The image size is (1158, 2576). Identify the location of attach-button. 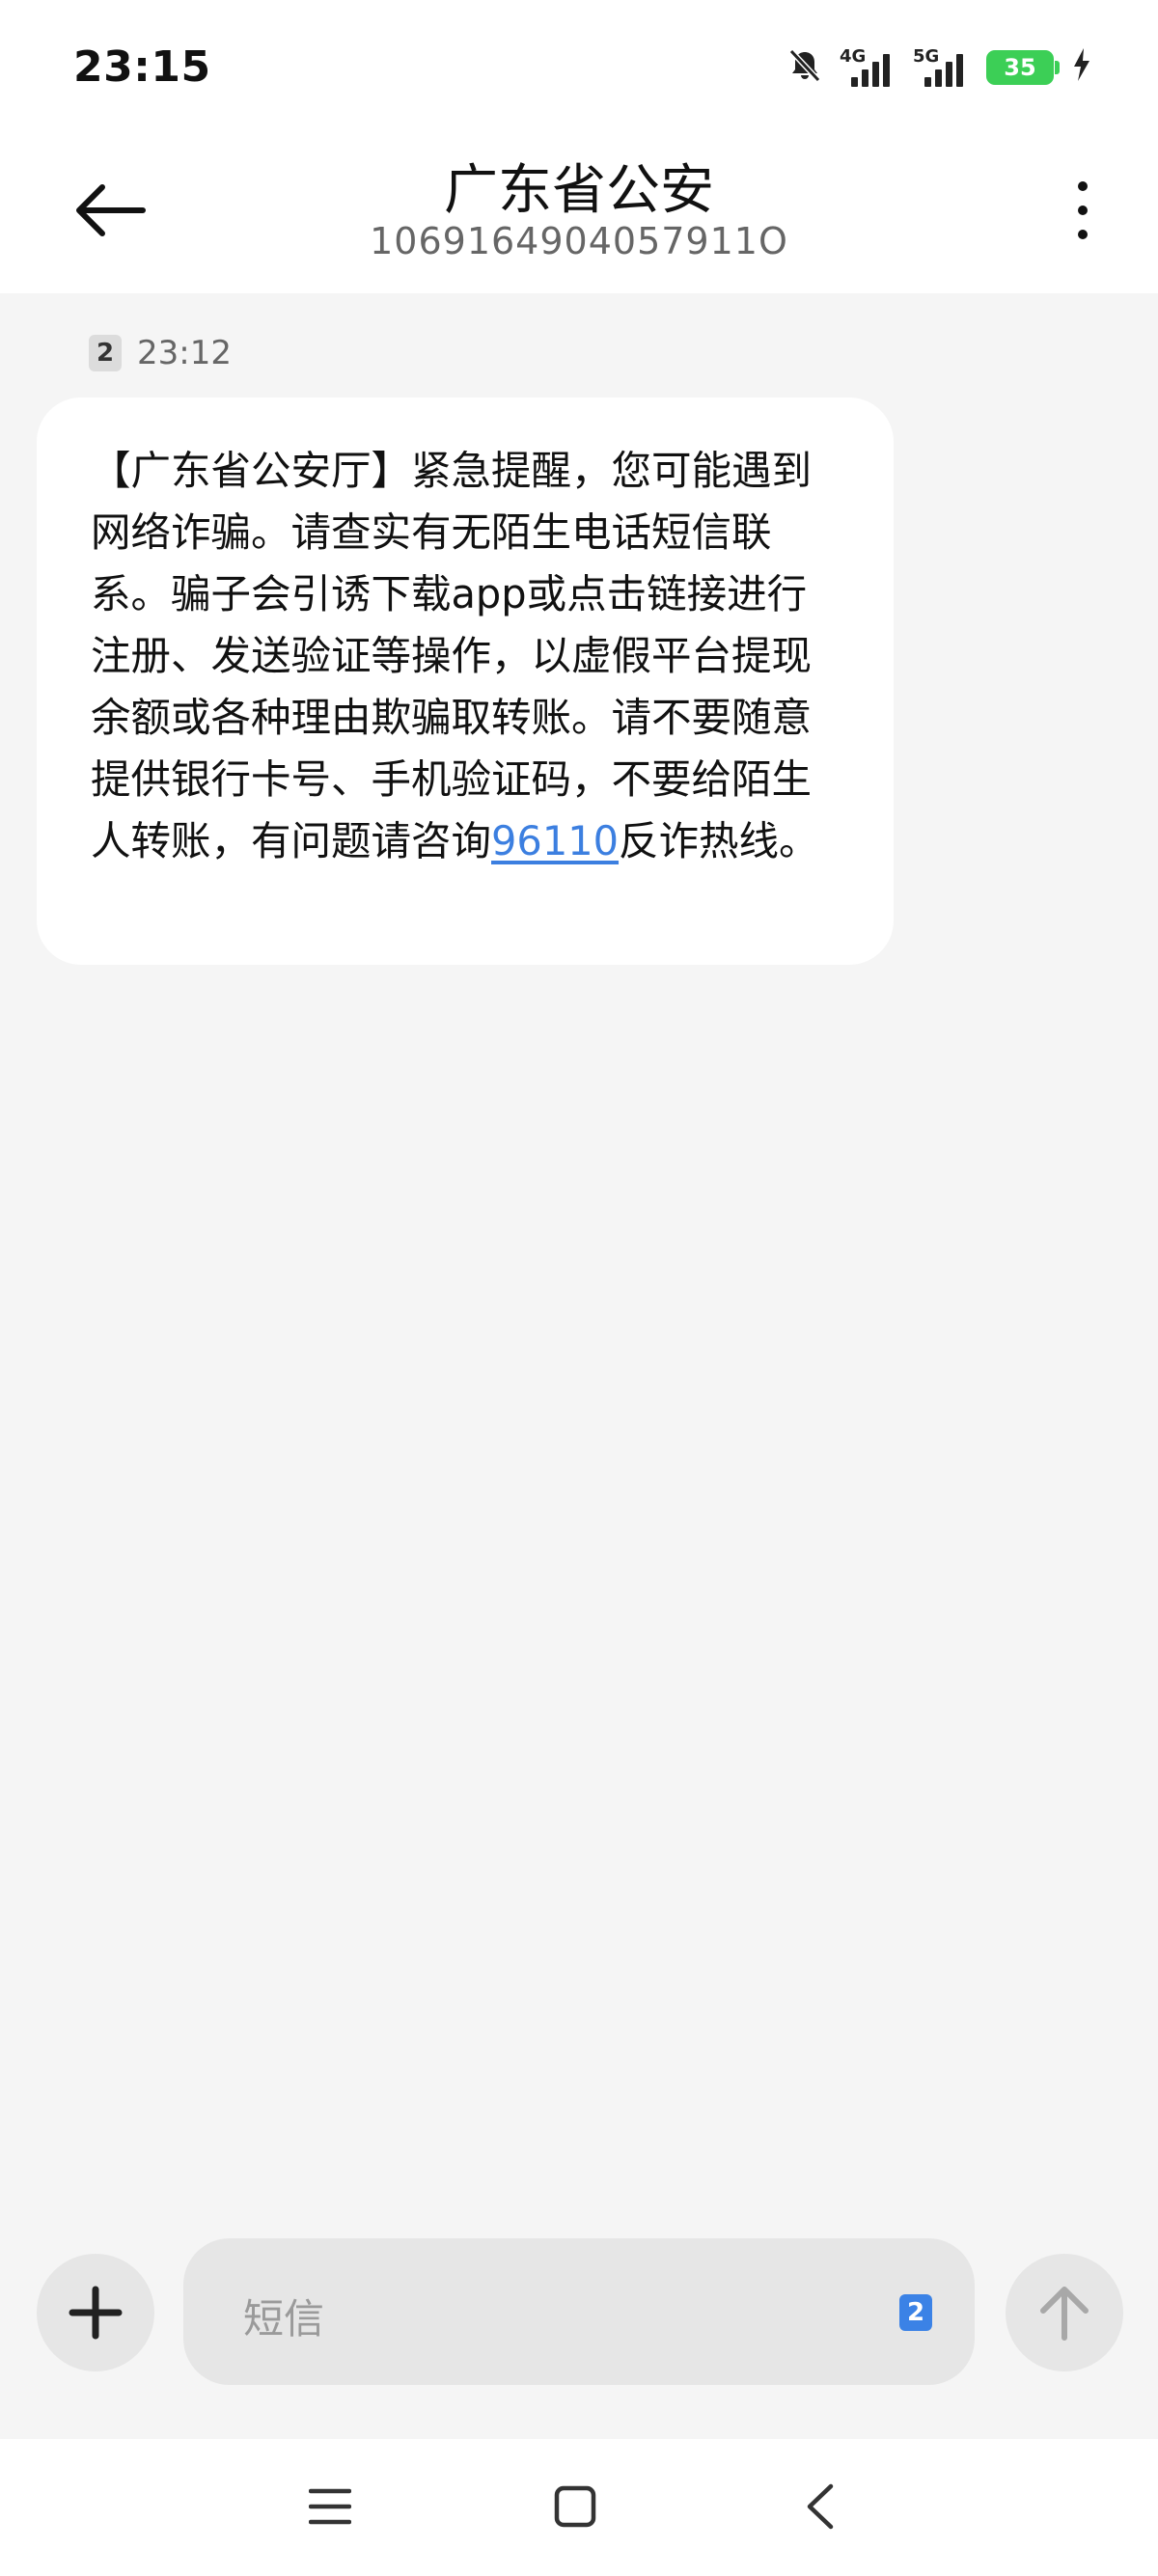
(95, 2313).